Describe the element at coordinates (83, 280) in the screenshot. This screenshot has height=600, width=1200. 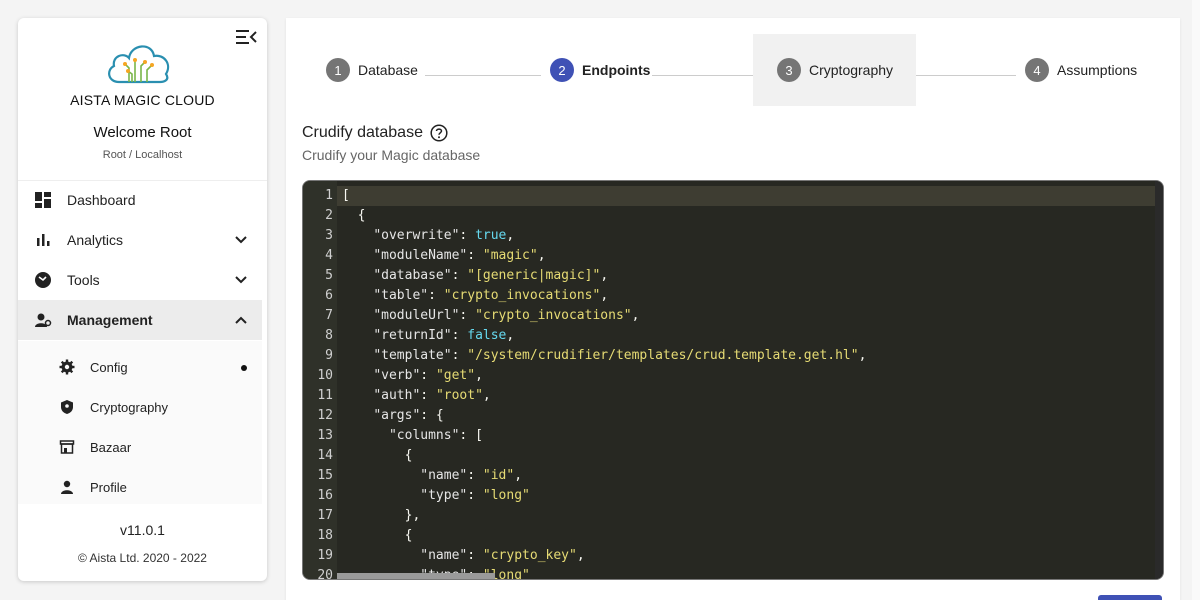
I see `sidebar-item-label: Tools` at that location.